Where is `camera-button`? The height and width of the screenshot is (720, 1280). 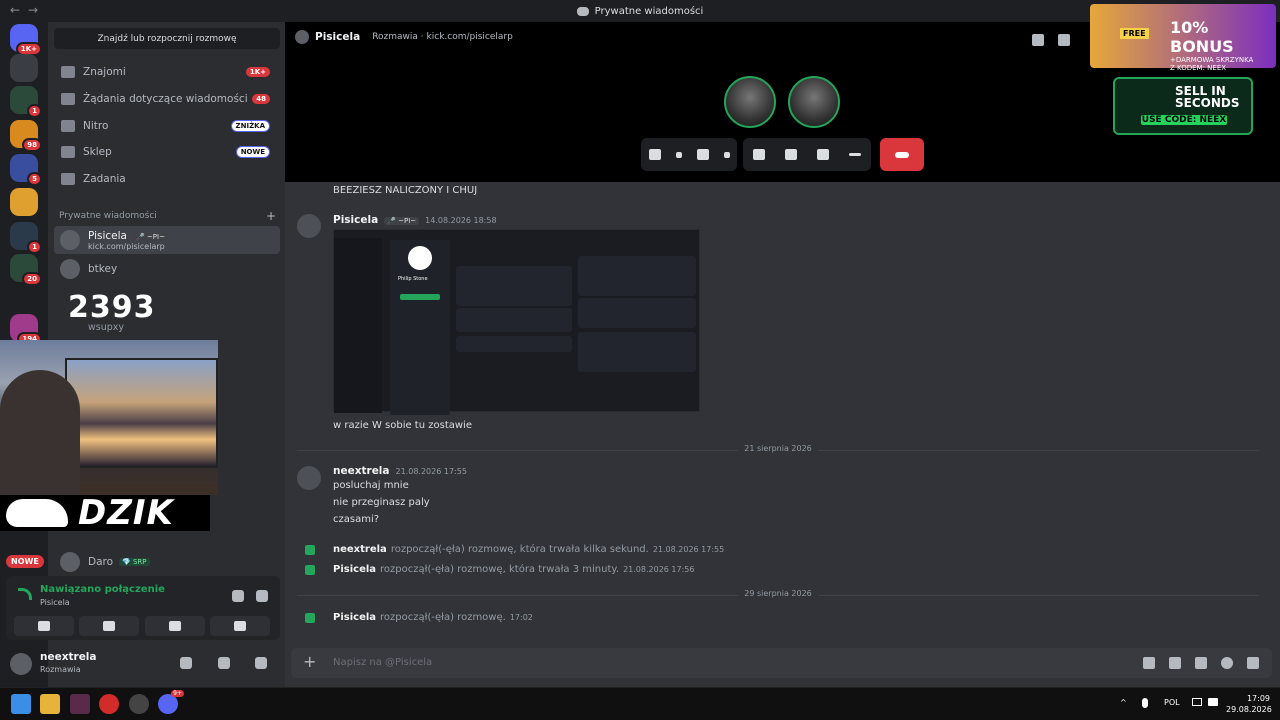 camera-button is located at coordinates (44, 626).